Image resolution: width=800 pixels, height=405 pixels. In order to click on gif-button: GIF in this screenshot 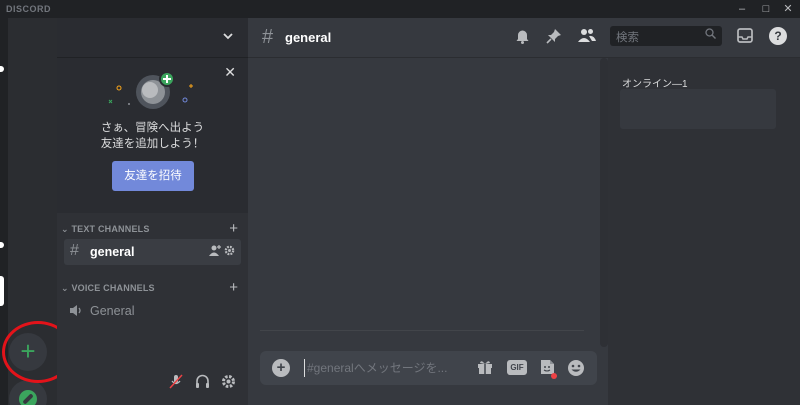, I will do `click(517, 367)`.